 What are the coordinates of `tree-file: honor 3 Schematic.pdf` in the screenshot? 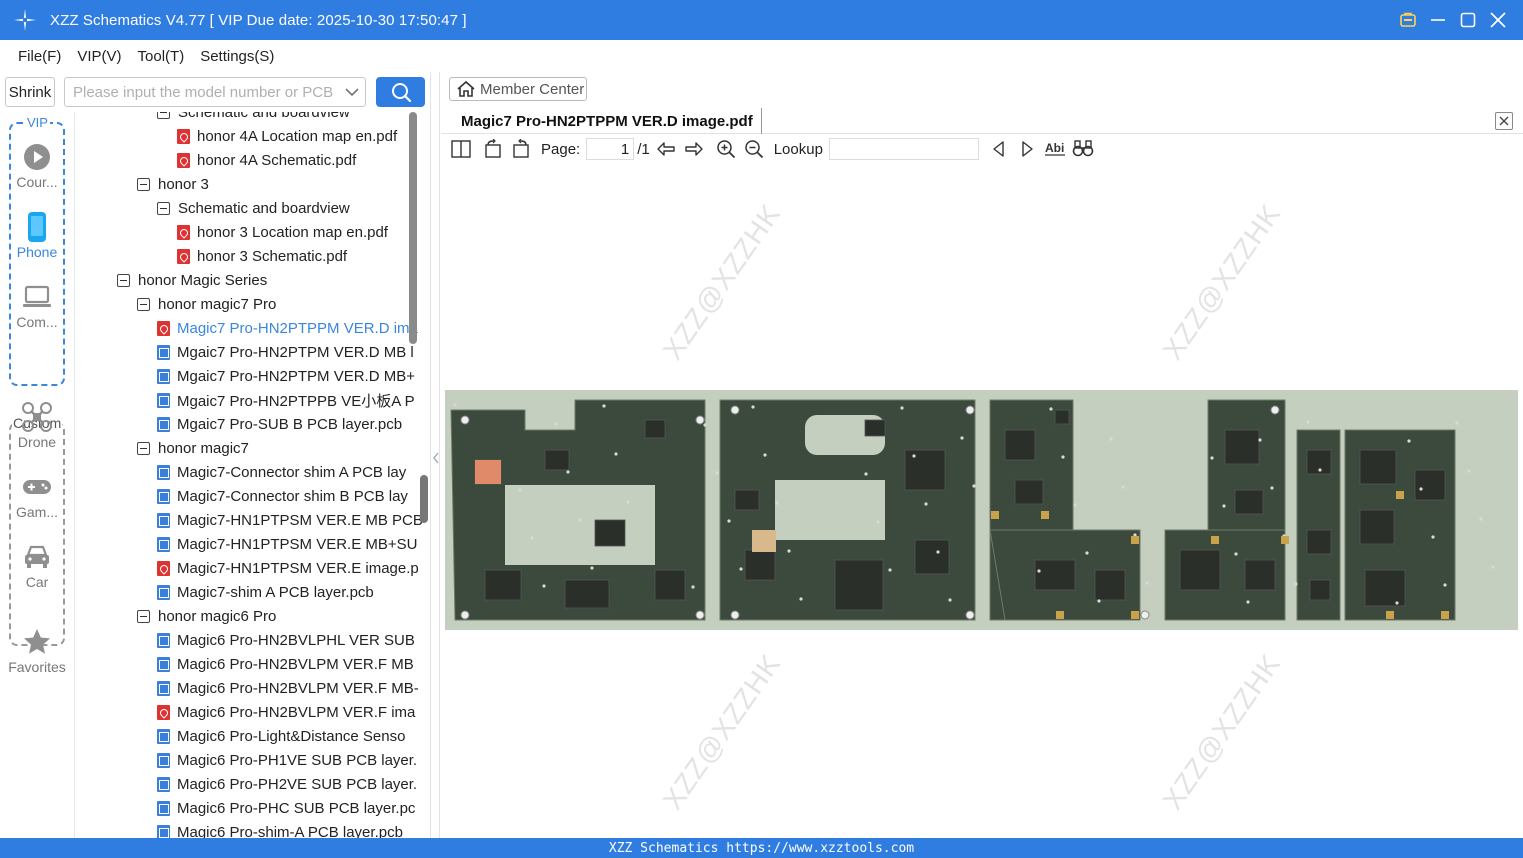 It's located at (262, 256).